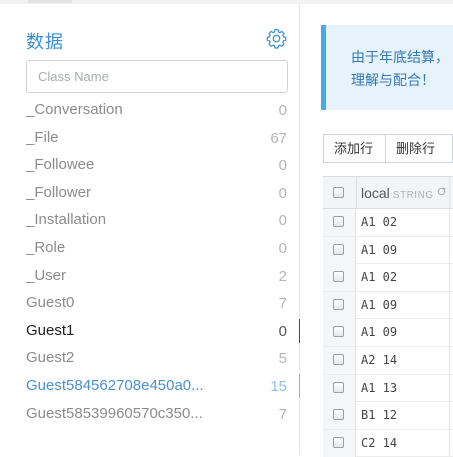 The image size is (453, 457). What do you see at coordinates (150, 138) in the screenshot?
I see `class-item-file: _File 67` at bounding box center [150, 138].